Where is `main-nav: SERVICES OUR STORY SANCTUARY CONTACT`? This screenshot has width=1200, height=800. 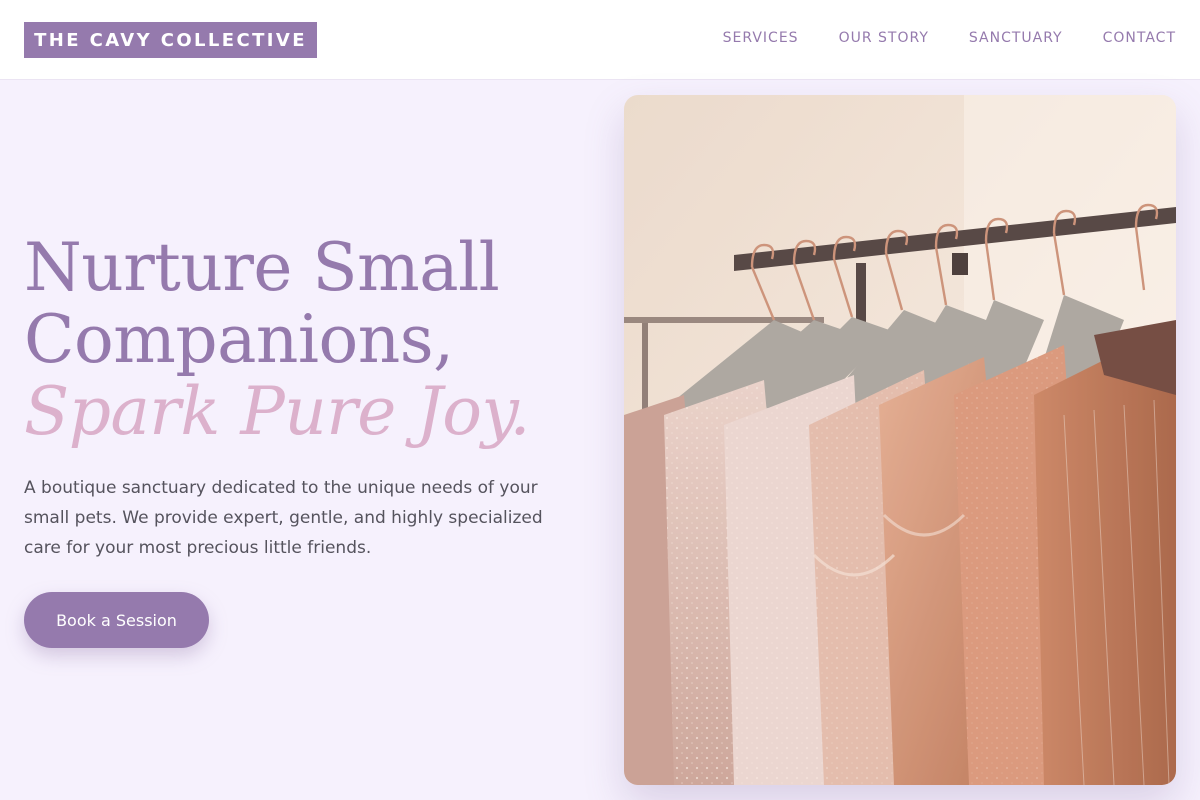 main-nav: SERVICES OUR STORY SANCTUARY CONTACT is located at coordinates (949, 38).